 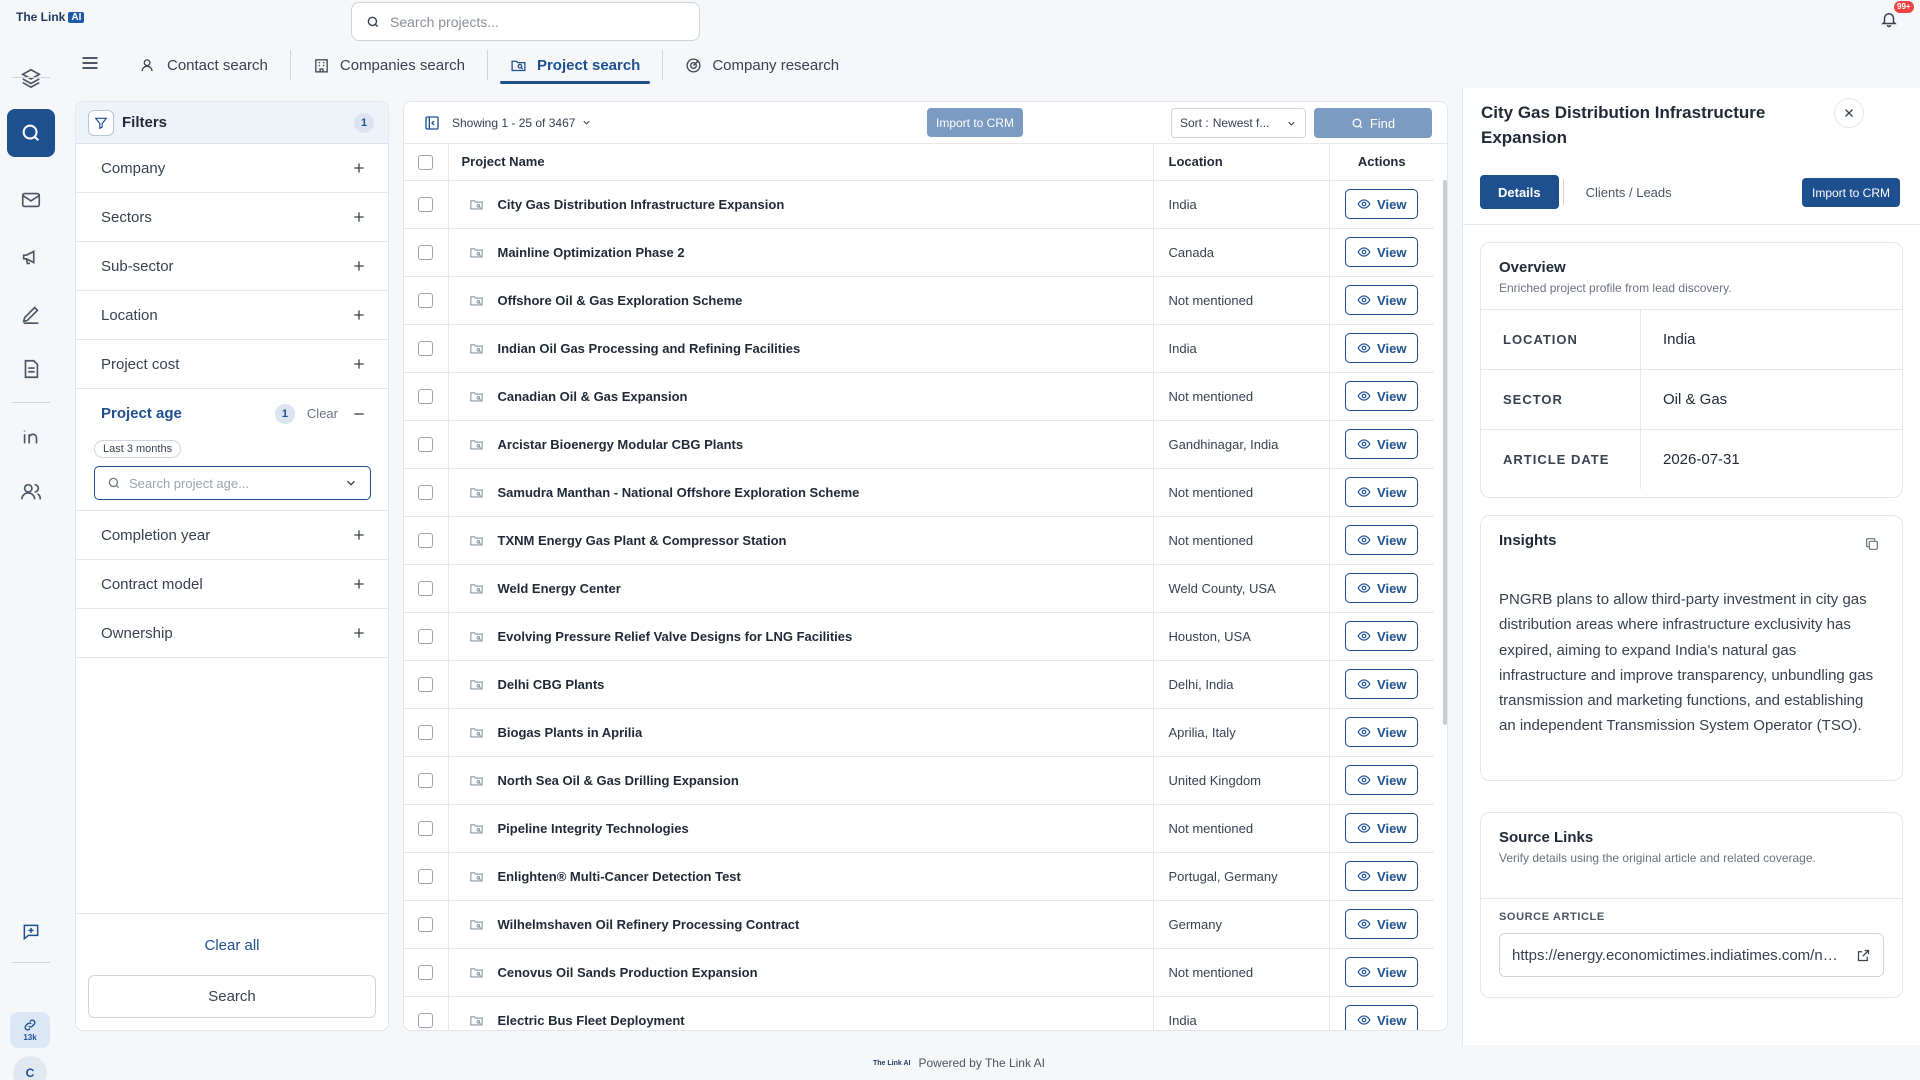 What do you see at coordinates (801, 876) in the screenshot?
I see `project-name-cell: Enlighten® Multi-Cancer Detection Test` at bounding box center [801, 876].